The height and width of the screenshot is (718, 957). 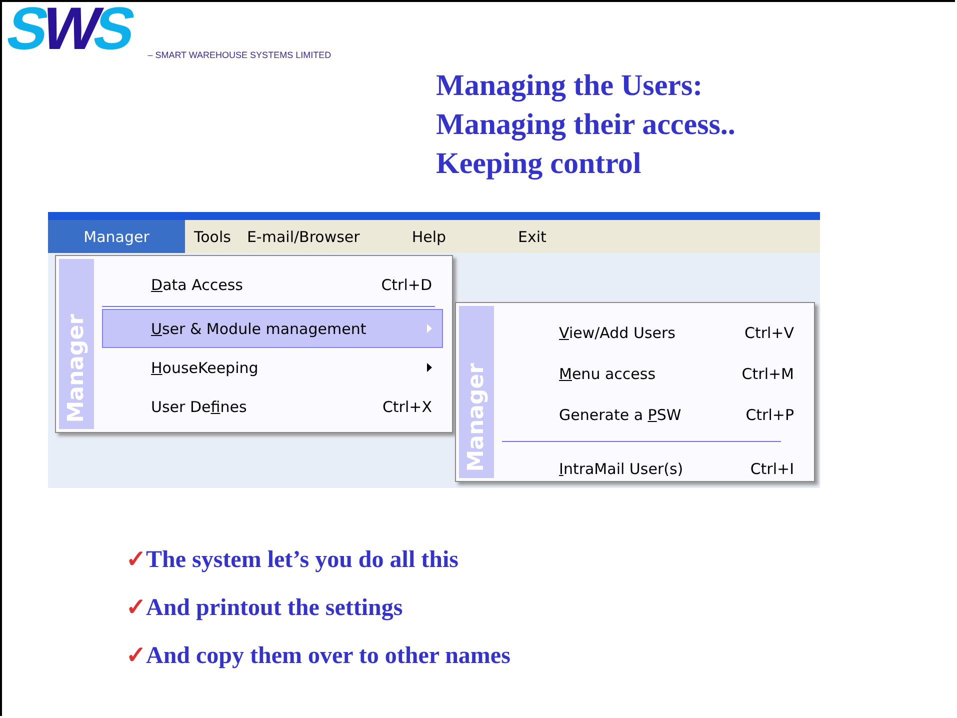 I want to click on menu-item: User Defines Ctrl+X, so click(x=272, y=406).